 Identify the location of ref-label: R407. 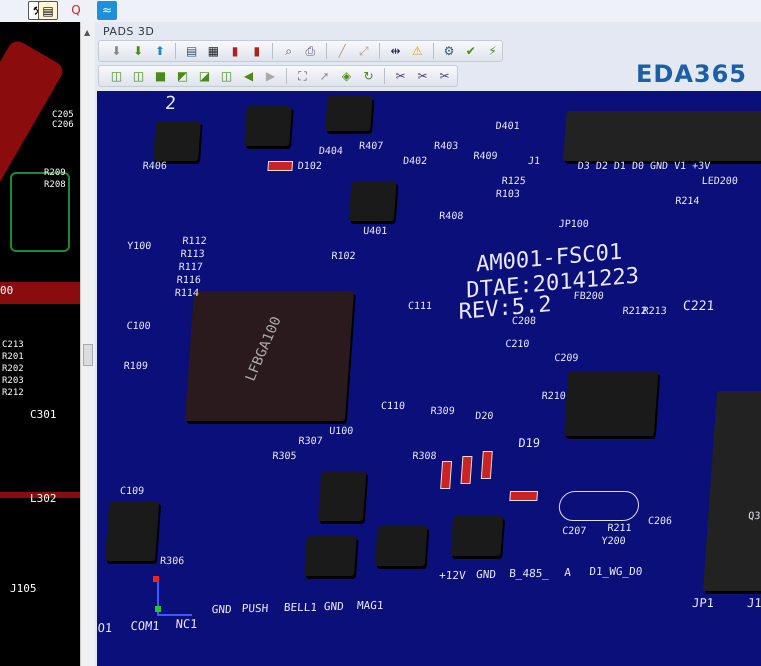
(371, 146).